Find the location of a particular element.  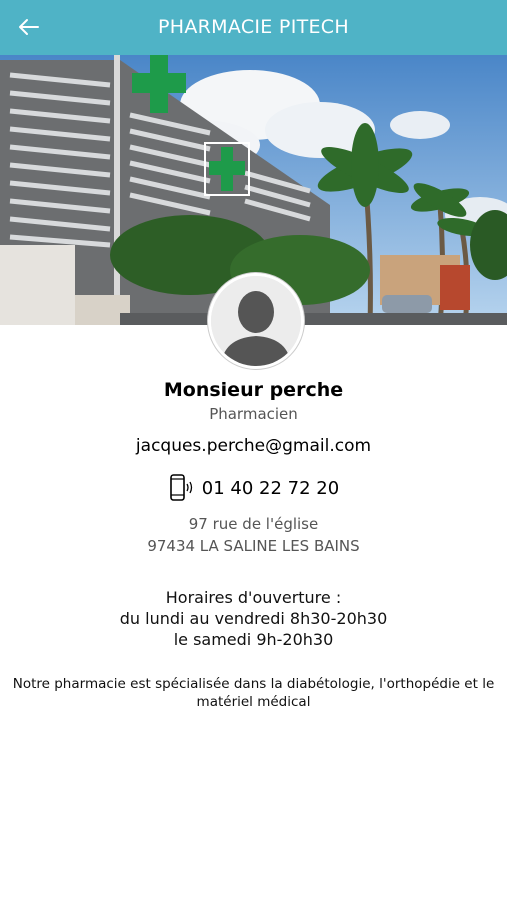

phone-link: 01 40 22 72 20 is located at coordinates (253, 488).